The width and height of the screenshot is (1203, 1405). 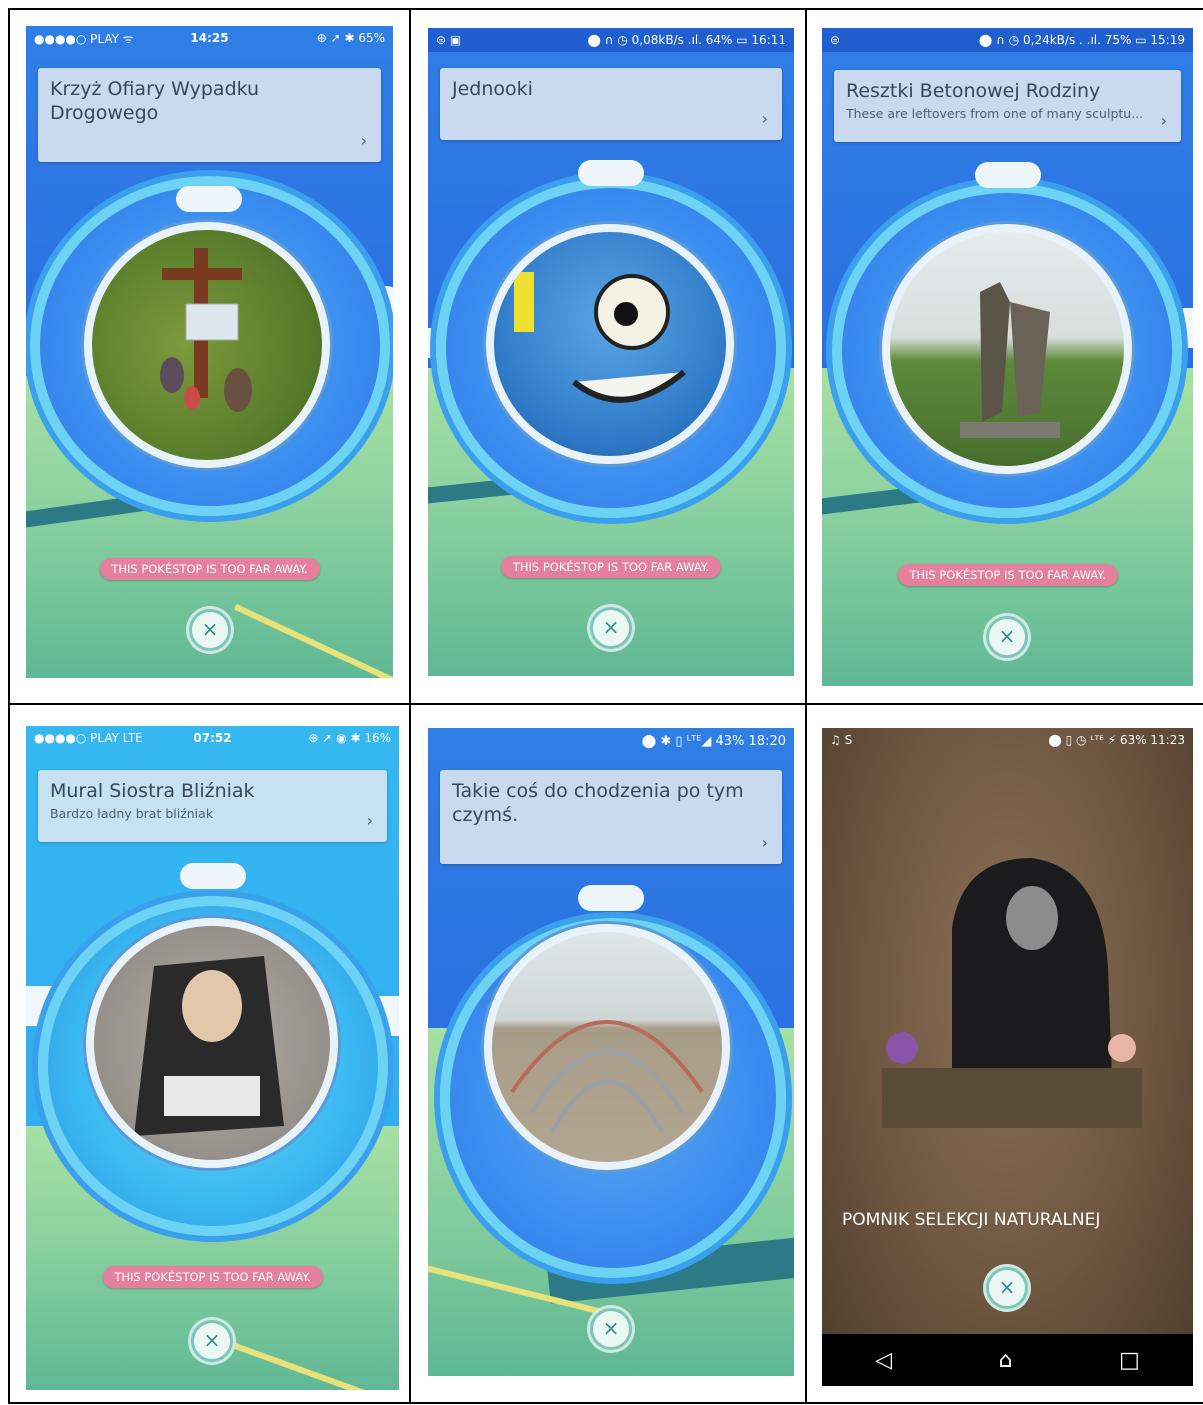 I want to click on home-icon: ⌂, so click(x=1006, y=1360).